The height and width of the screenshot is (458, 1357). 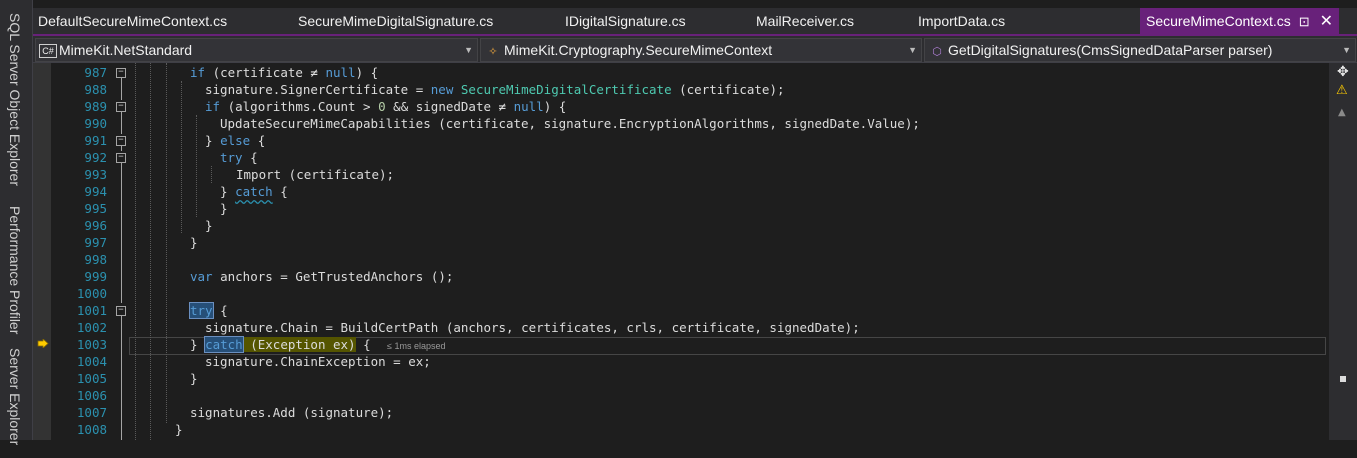 I want to click on perf-tip: ≤ 1ms elapsed, so click(x=416, y=346).